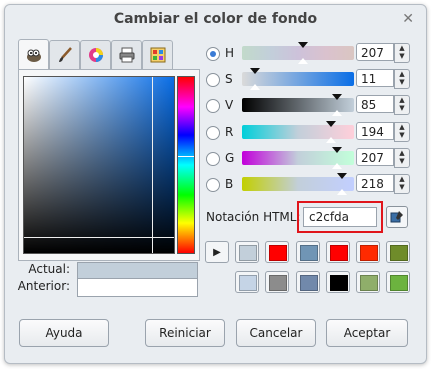  I want to click on title-bar: Cambiar el color de fondo ✕, so click(215, 19).